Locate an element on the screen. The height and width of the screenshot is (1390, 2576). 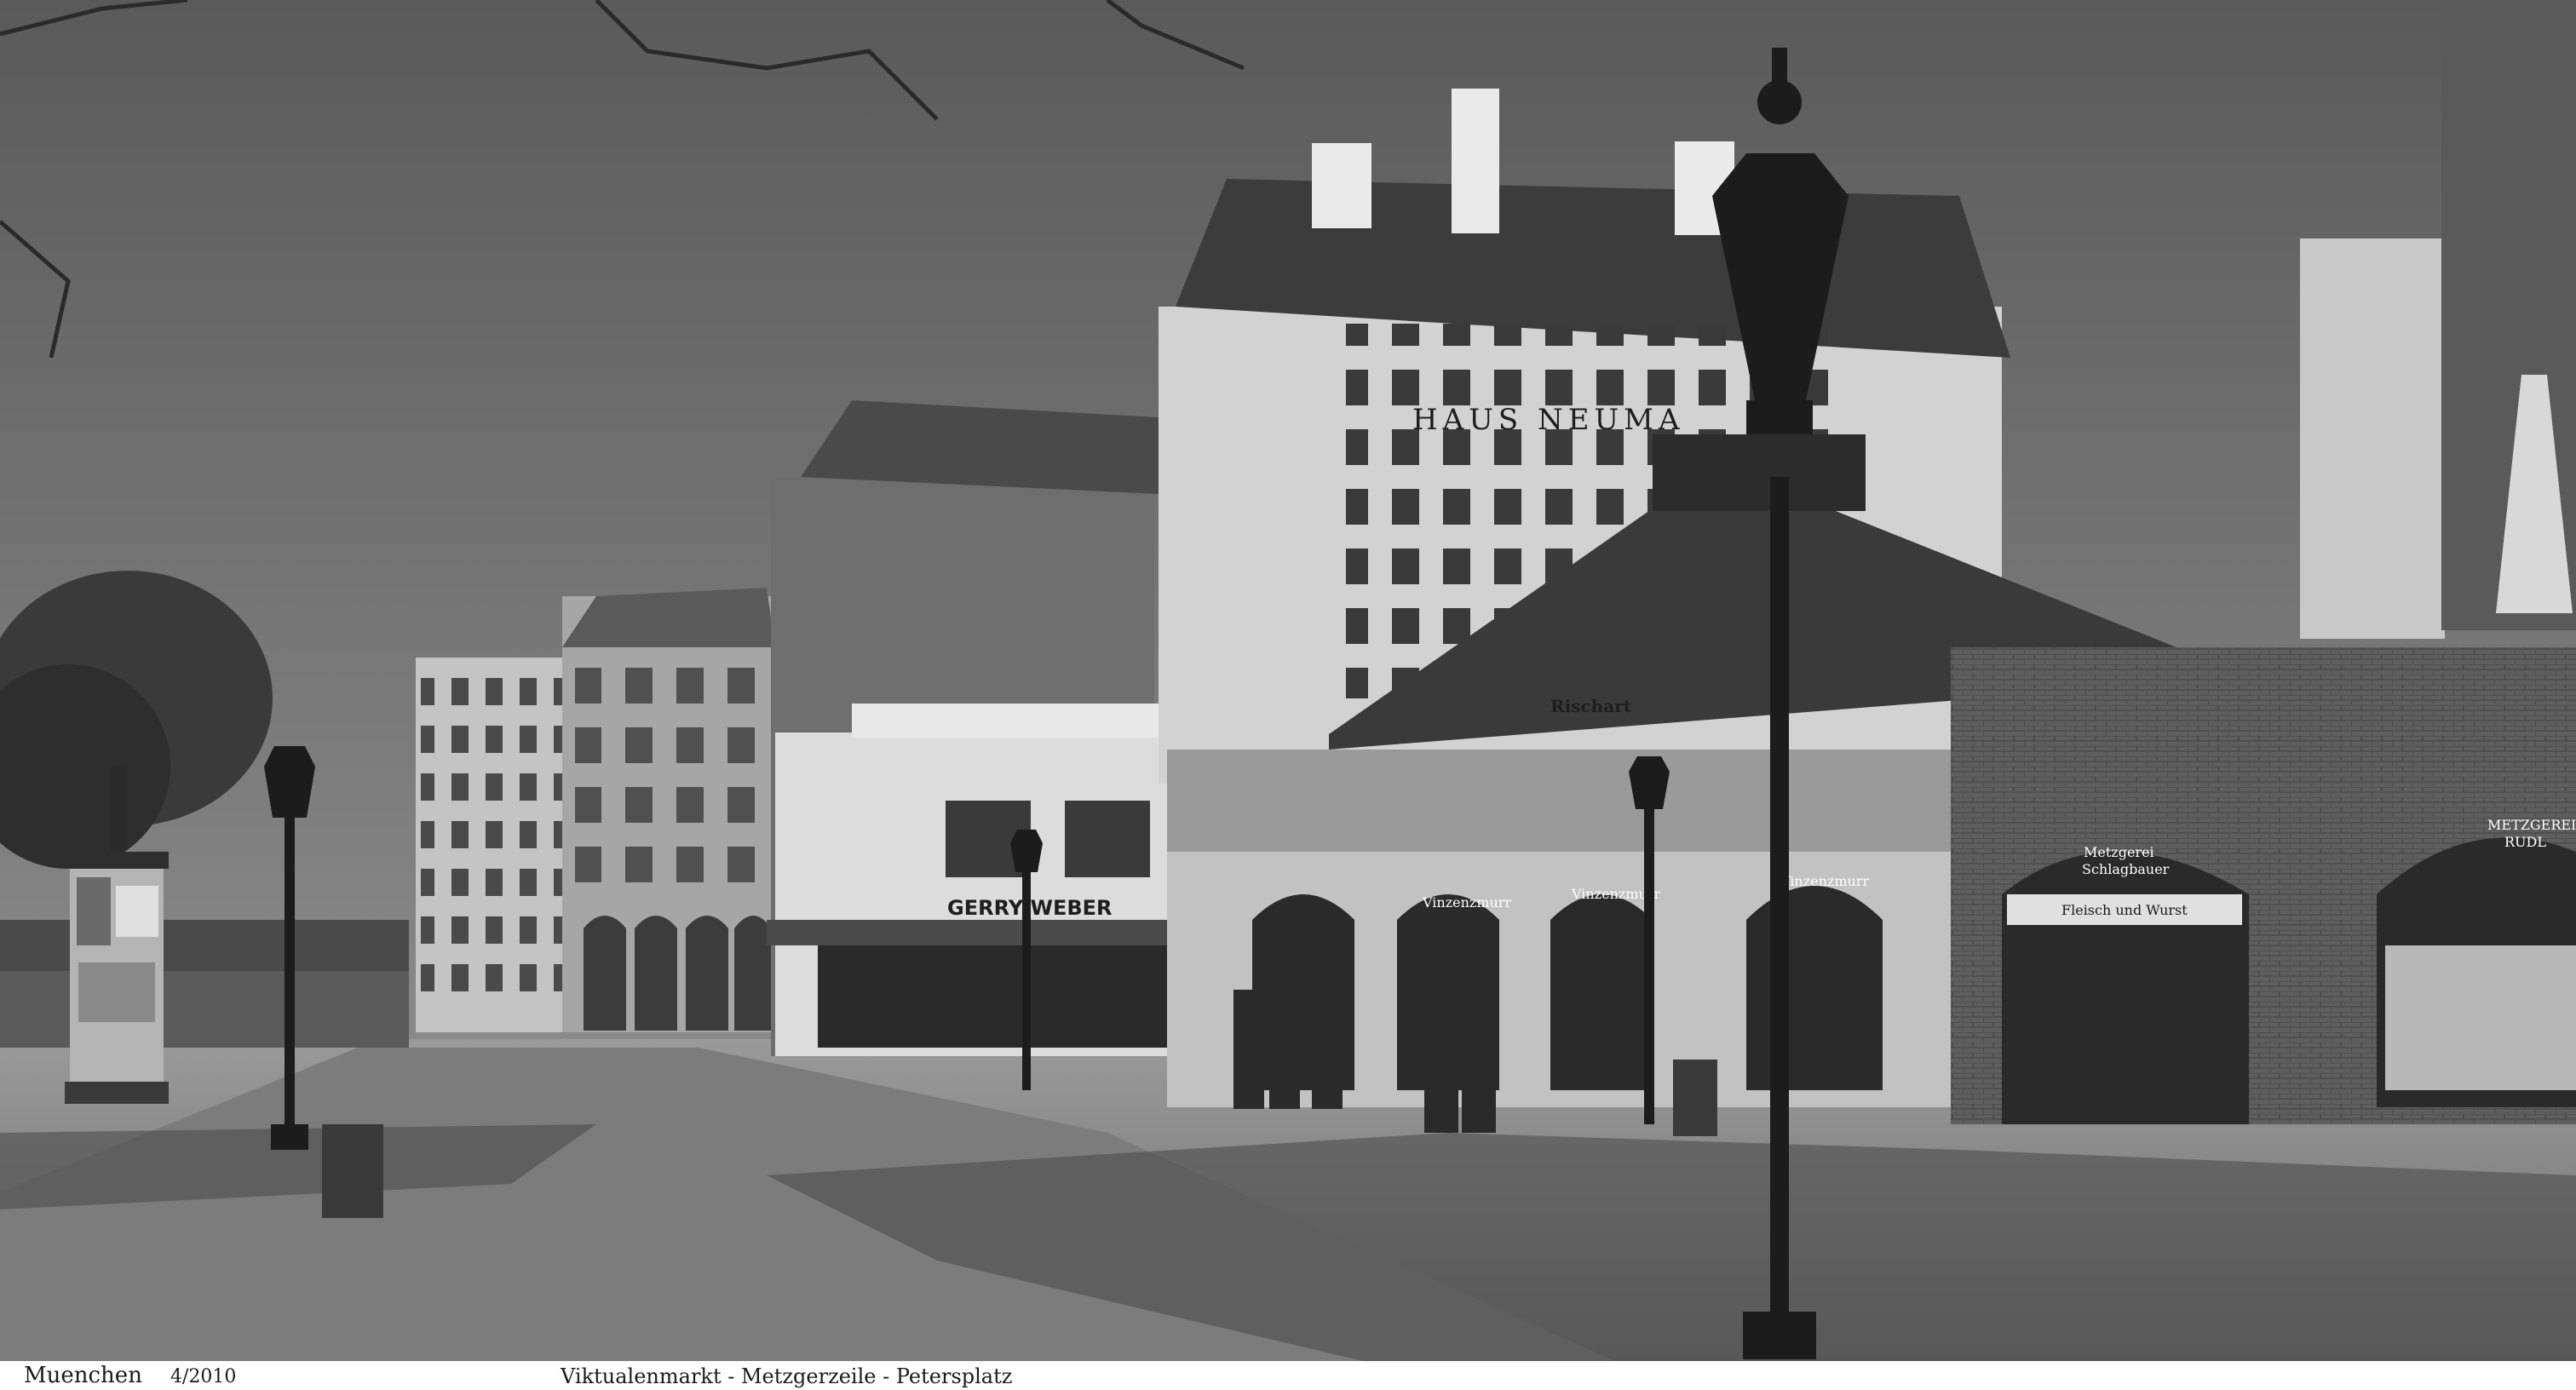
rudl-sign-1: METZGEREI is located at coordinates (2531, 825).